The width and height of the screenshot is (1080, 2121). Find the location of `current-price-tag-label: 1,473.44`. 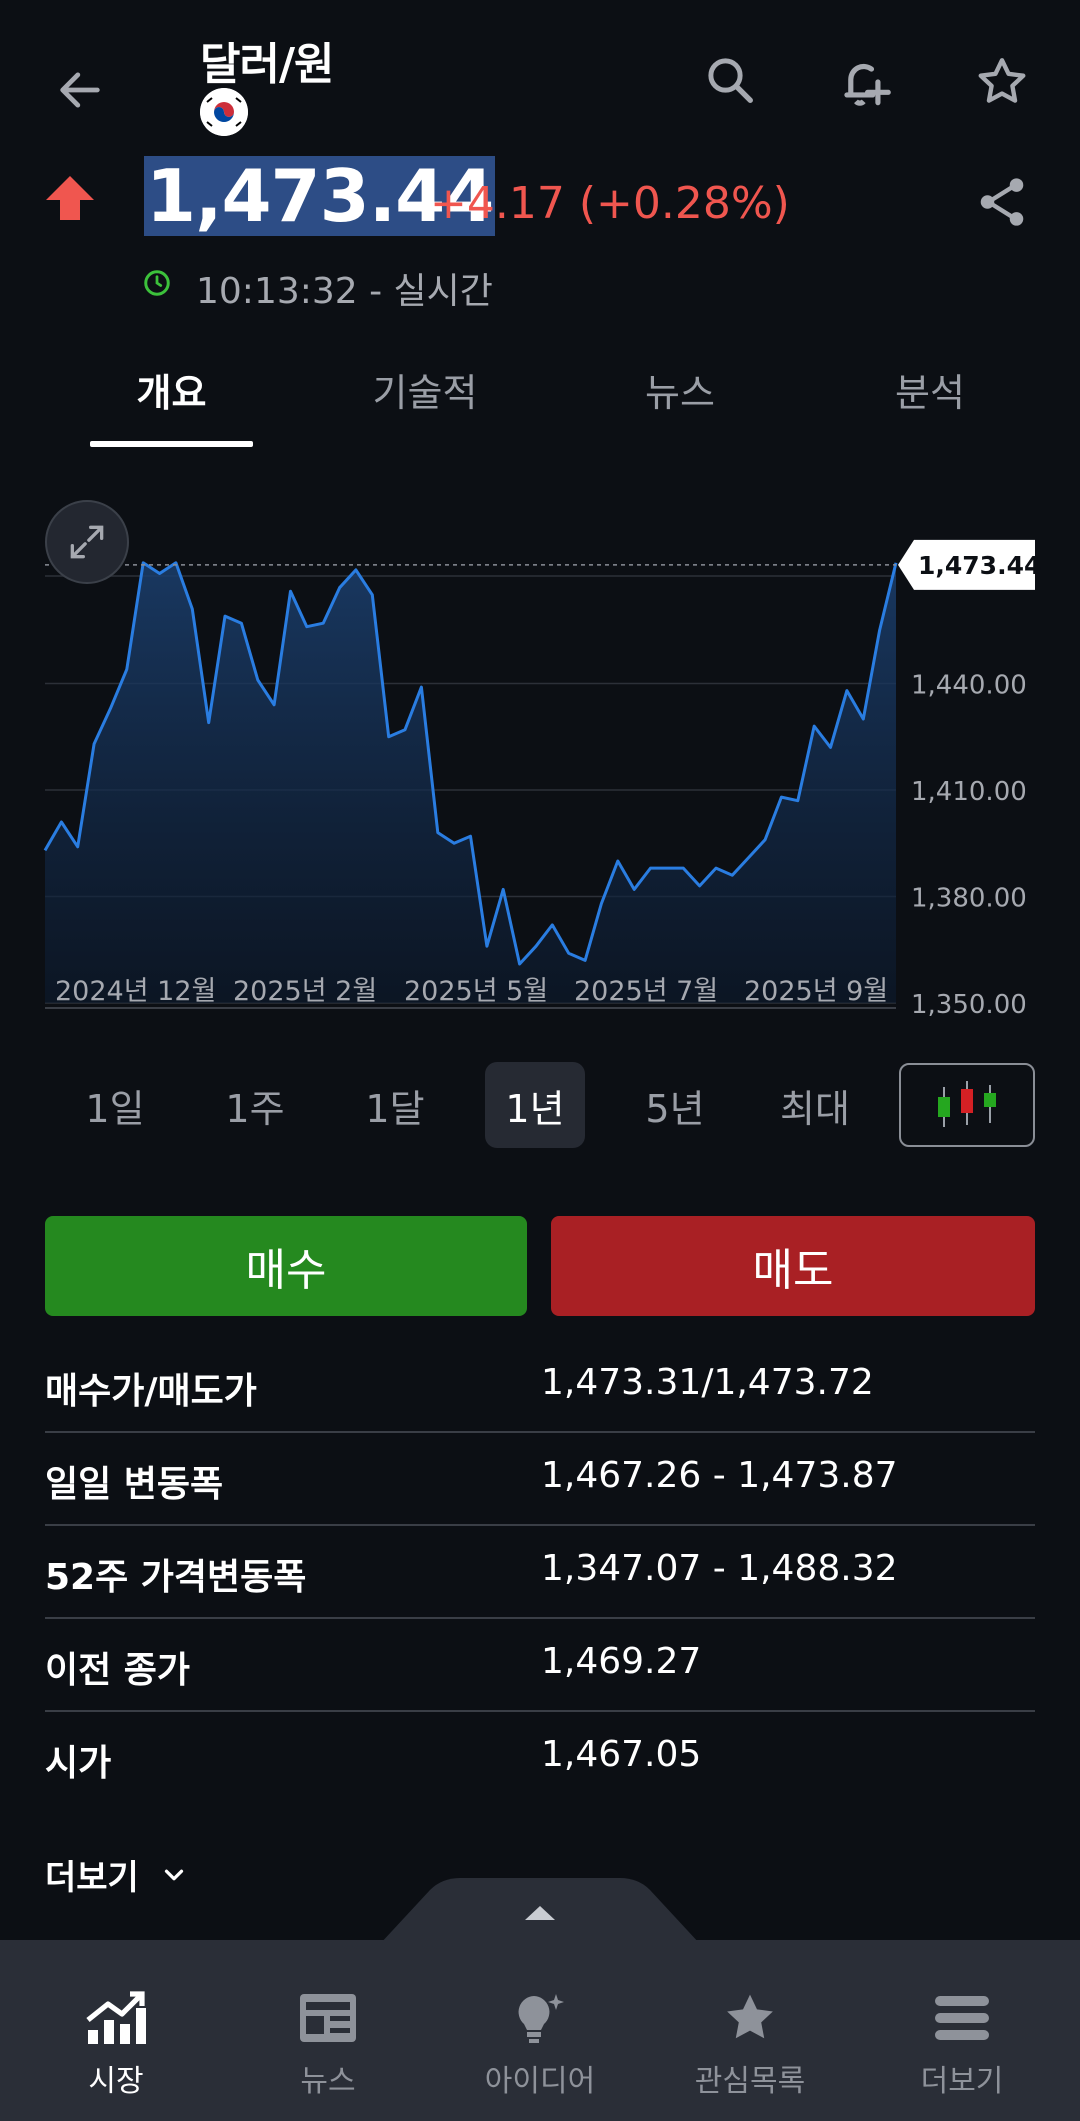

current-price-tag-label: 1,473.44 is located at coordinates (979, 565).